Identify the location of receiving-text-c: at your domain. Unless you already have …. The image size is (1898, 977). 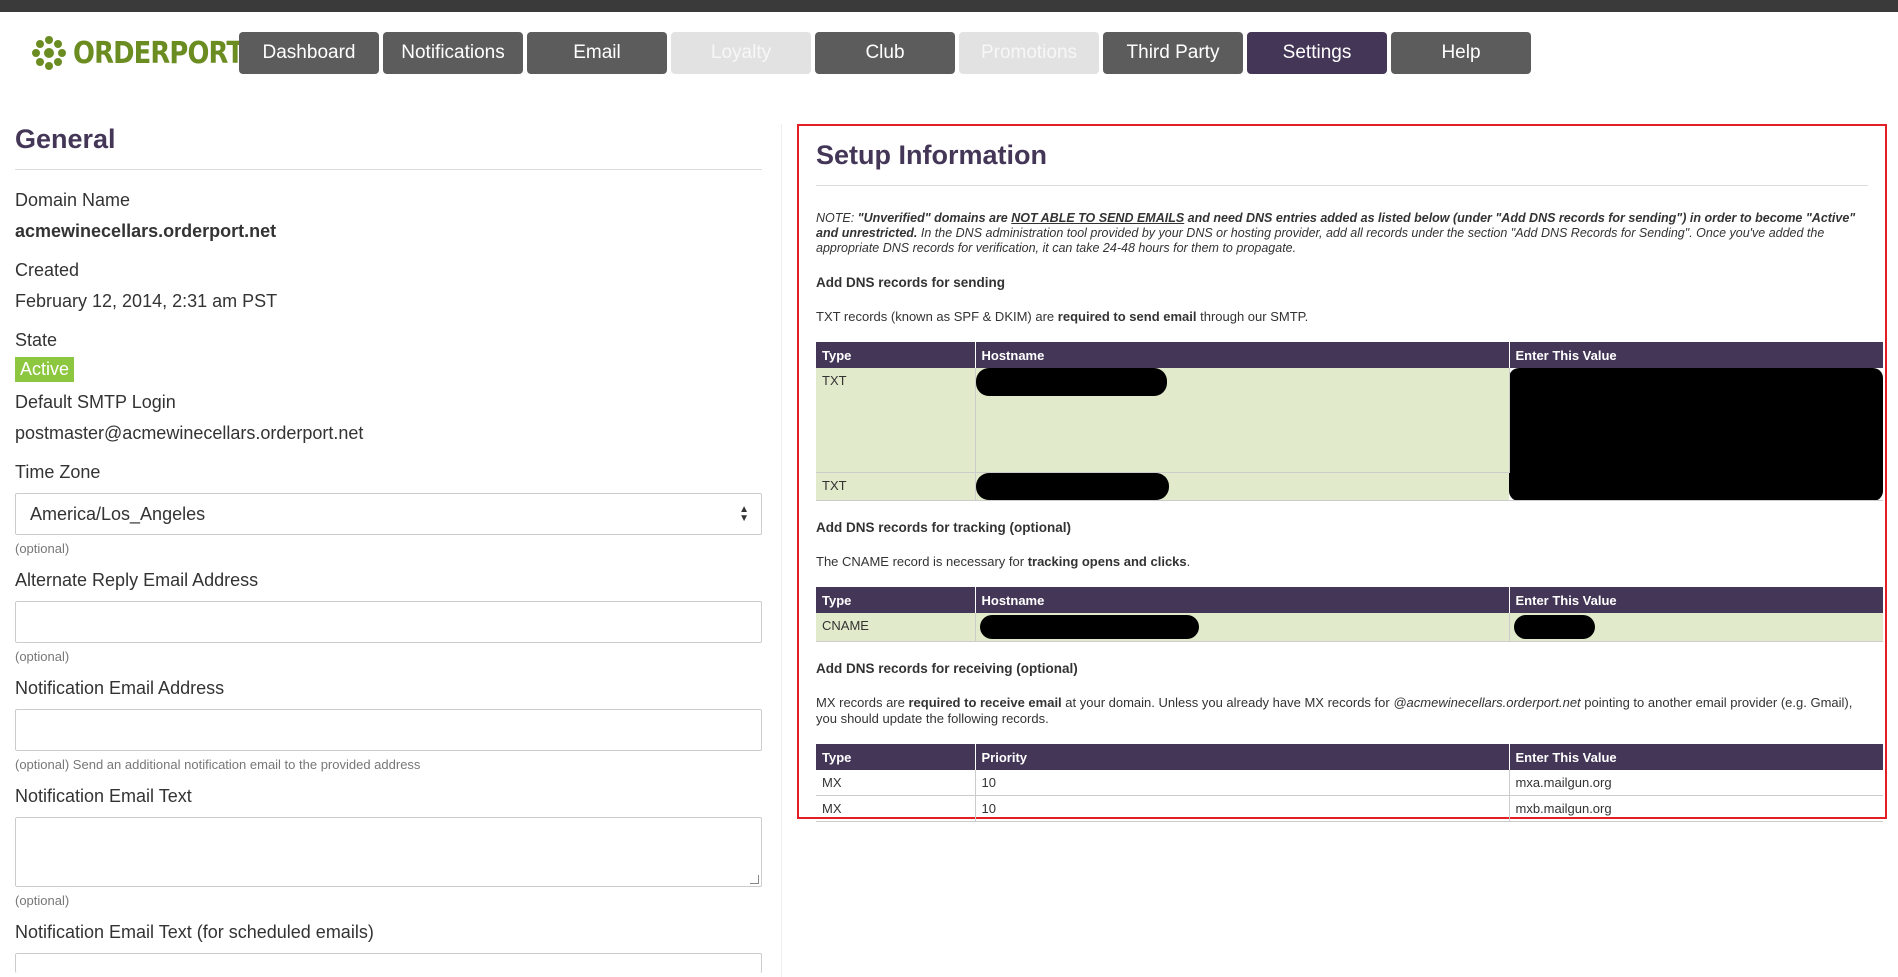
(1227, 702).